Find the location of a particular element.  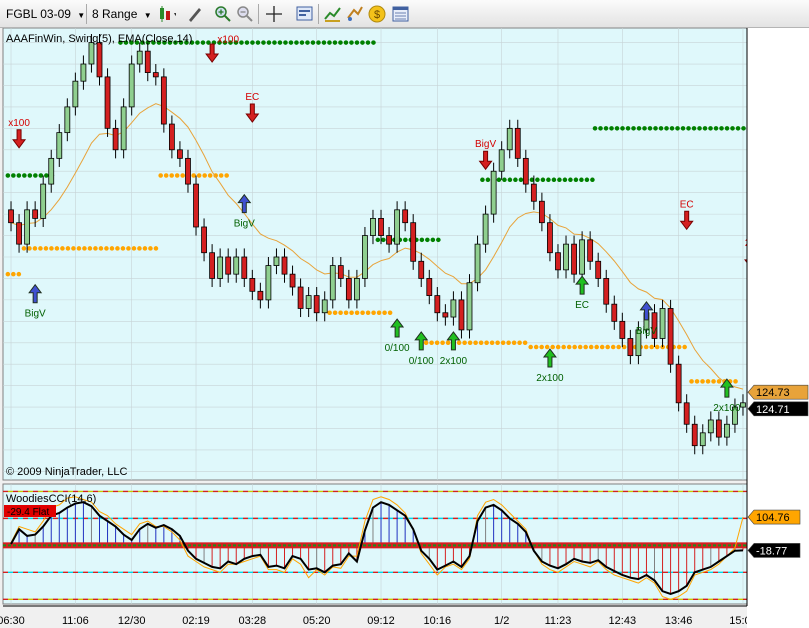

data-box-icon is located at coordinates (305, 14).